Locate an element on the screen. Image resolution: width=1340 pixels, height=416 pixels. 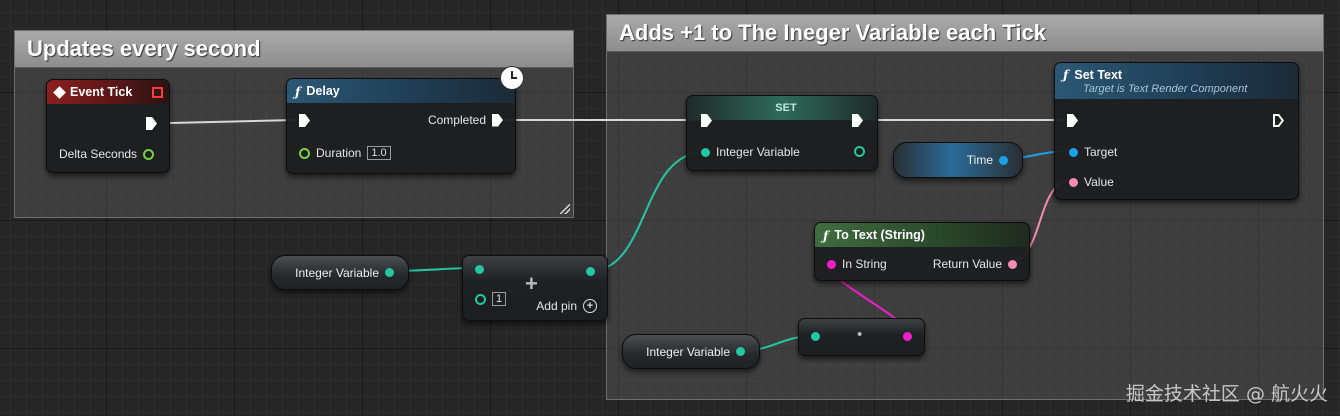
node-title: Event Tick is located at coordinates (101, 92).